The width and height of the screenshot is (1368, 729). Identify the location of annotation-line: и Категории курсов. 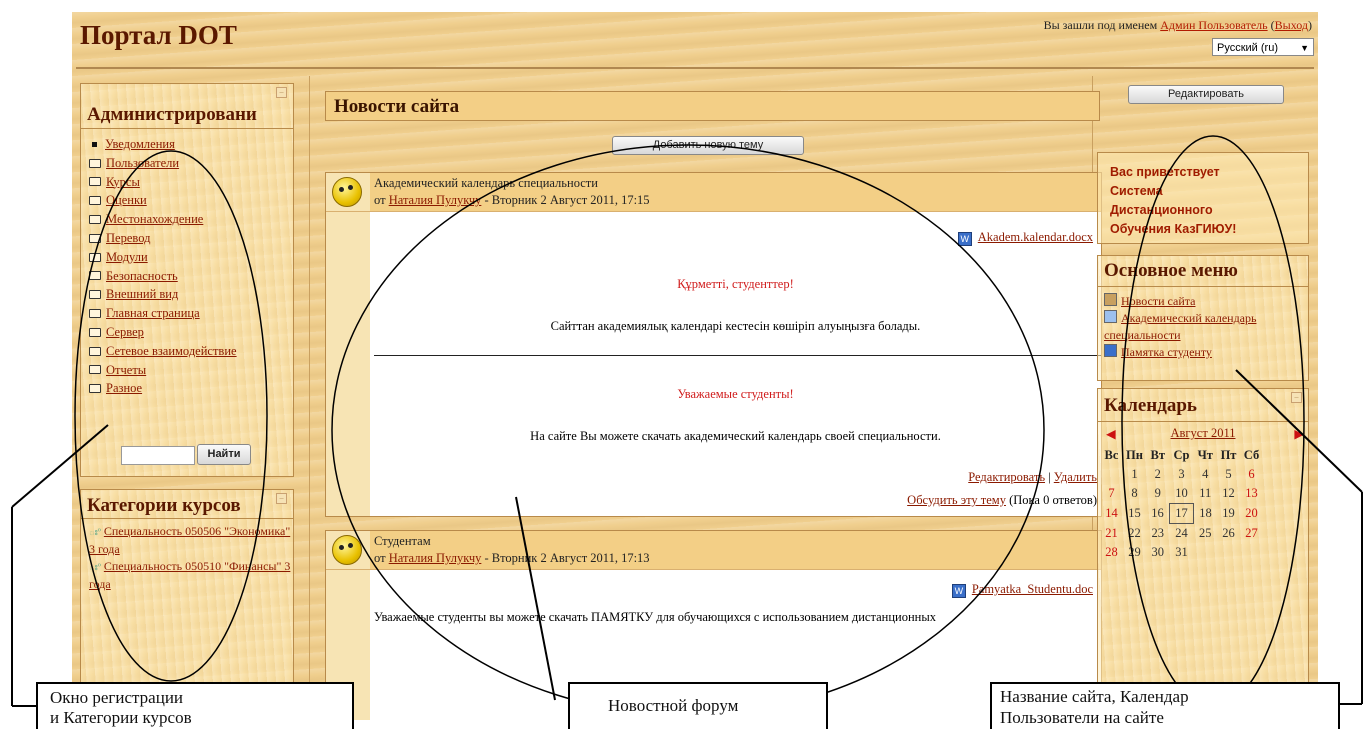
(121, 717).